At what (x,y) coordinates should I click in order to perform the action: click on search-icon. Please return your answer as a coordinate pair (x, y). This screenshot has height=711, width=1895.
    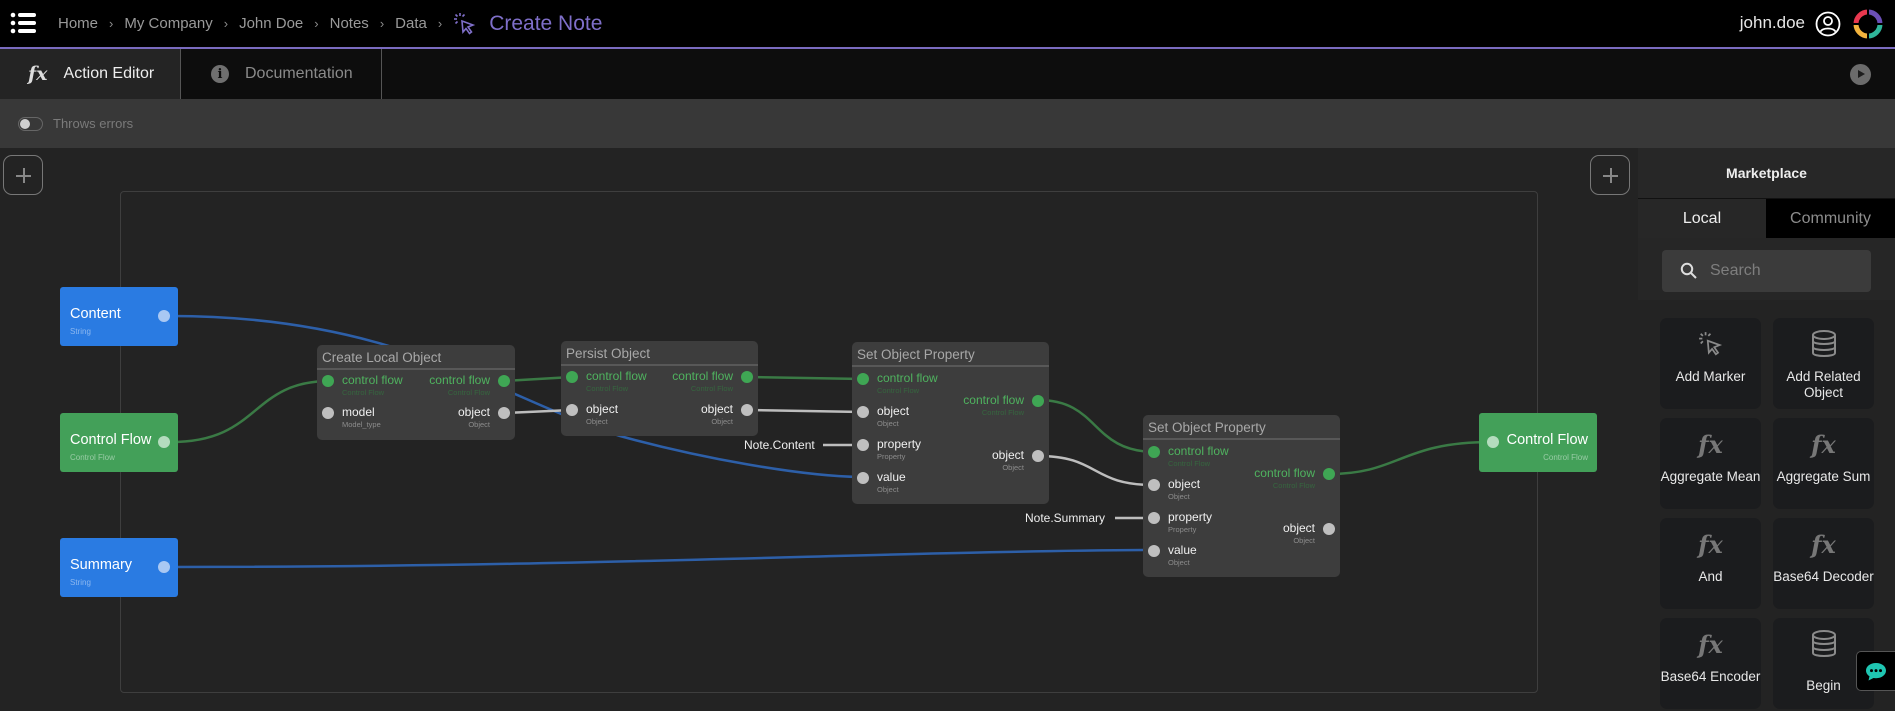
    Looking at the image, I should click on (1688, 270).